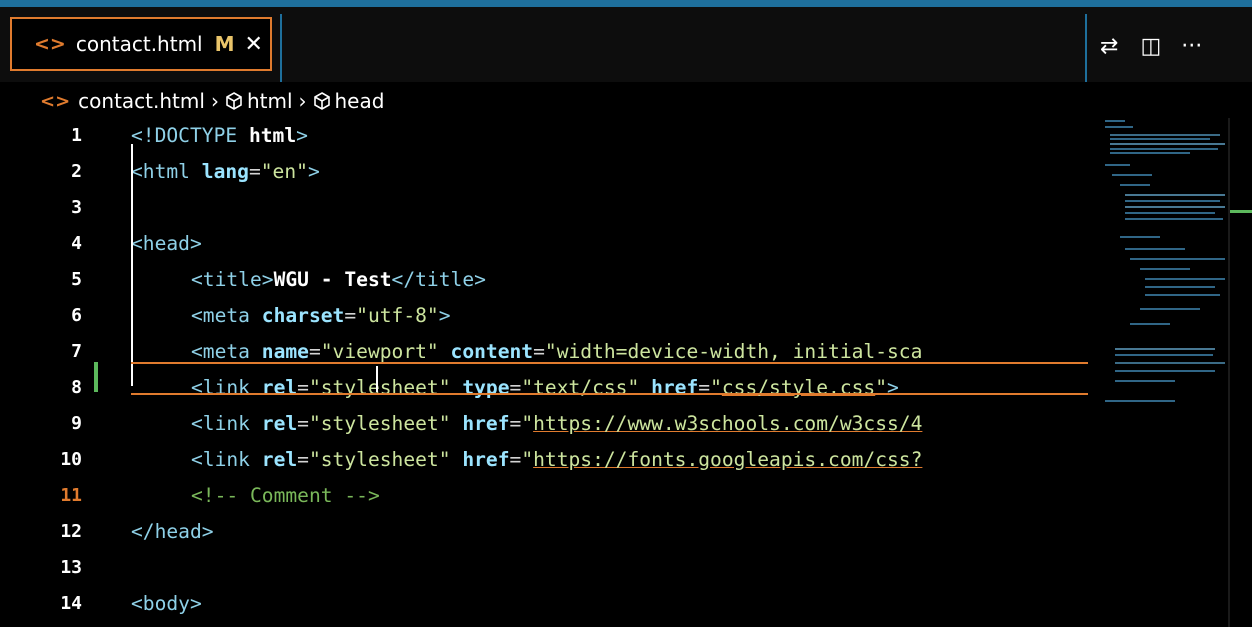 This screenshot has width=1252, height=627. I want to click on link-token: https://www.w3schools.com/w3css/4, so click(727, 423).